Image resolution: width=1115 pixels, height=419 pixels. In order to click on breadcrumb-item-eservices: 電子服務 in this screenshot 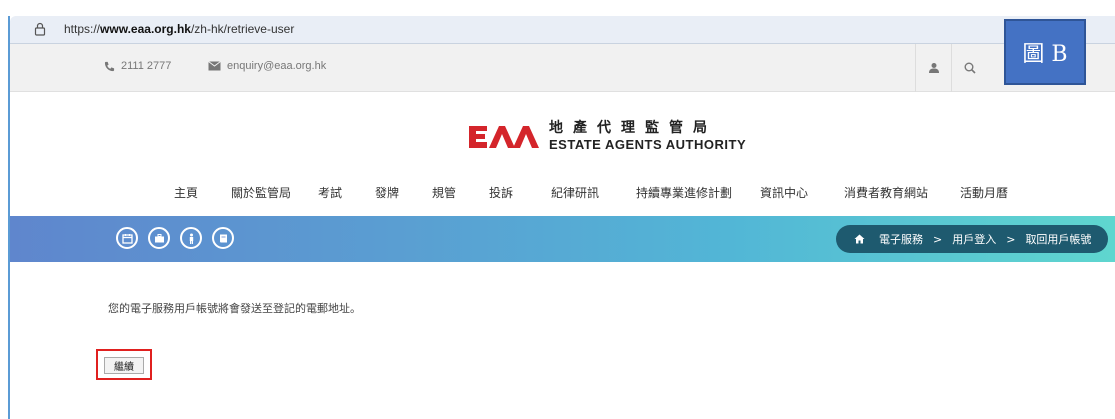, I will do `click(901, 239)`.